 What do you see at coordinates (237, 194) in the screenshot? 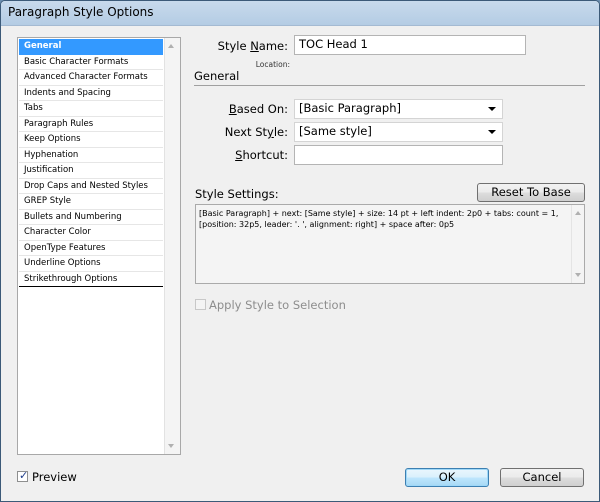
I see `style-settings-label: Style Settings:` at bounding box center [237, 194].